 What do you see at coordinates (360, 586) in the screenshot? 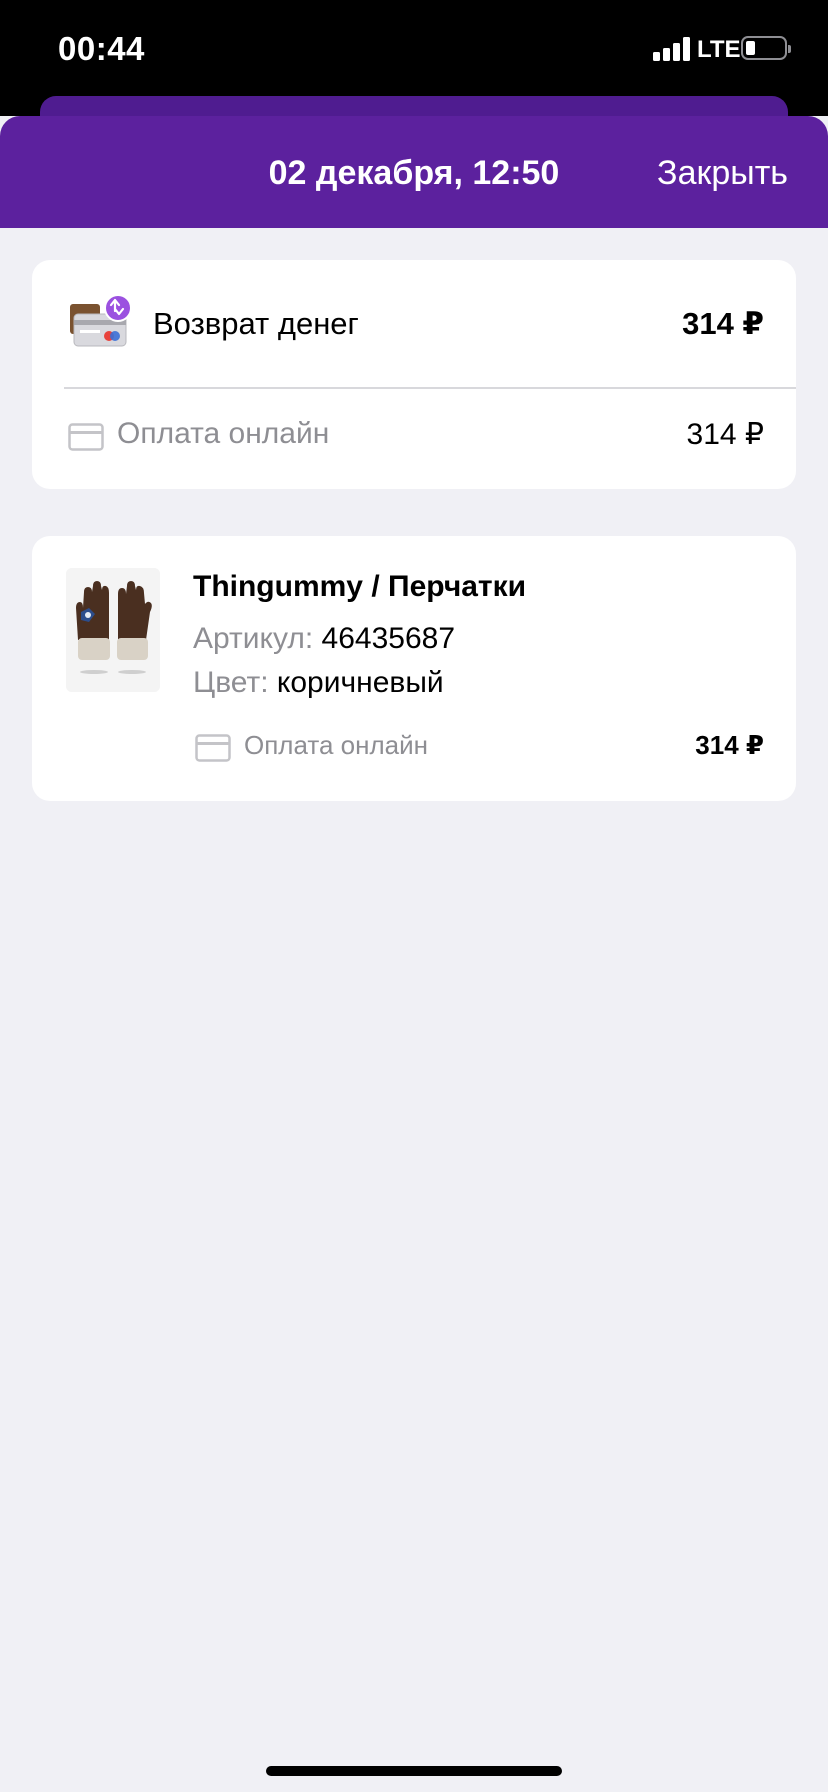
I see `product-title: Thingummy / Перчатки` at bounding box center [360, 586].